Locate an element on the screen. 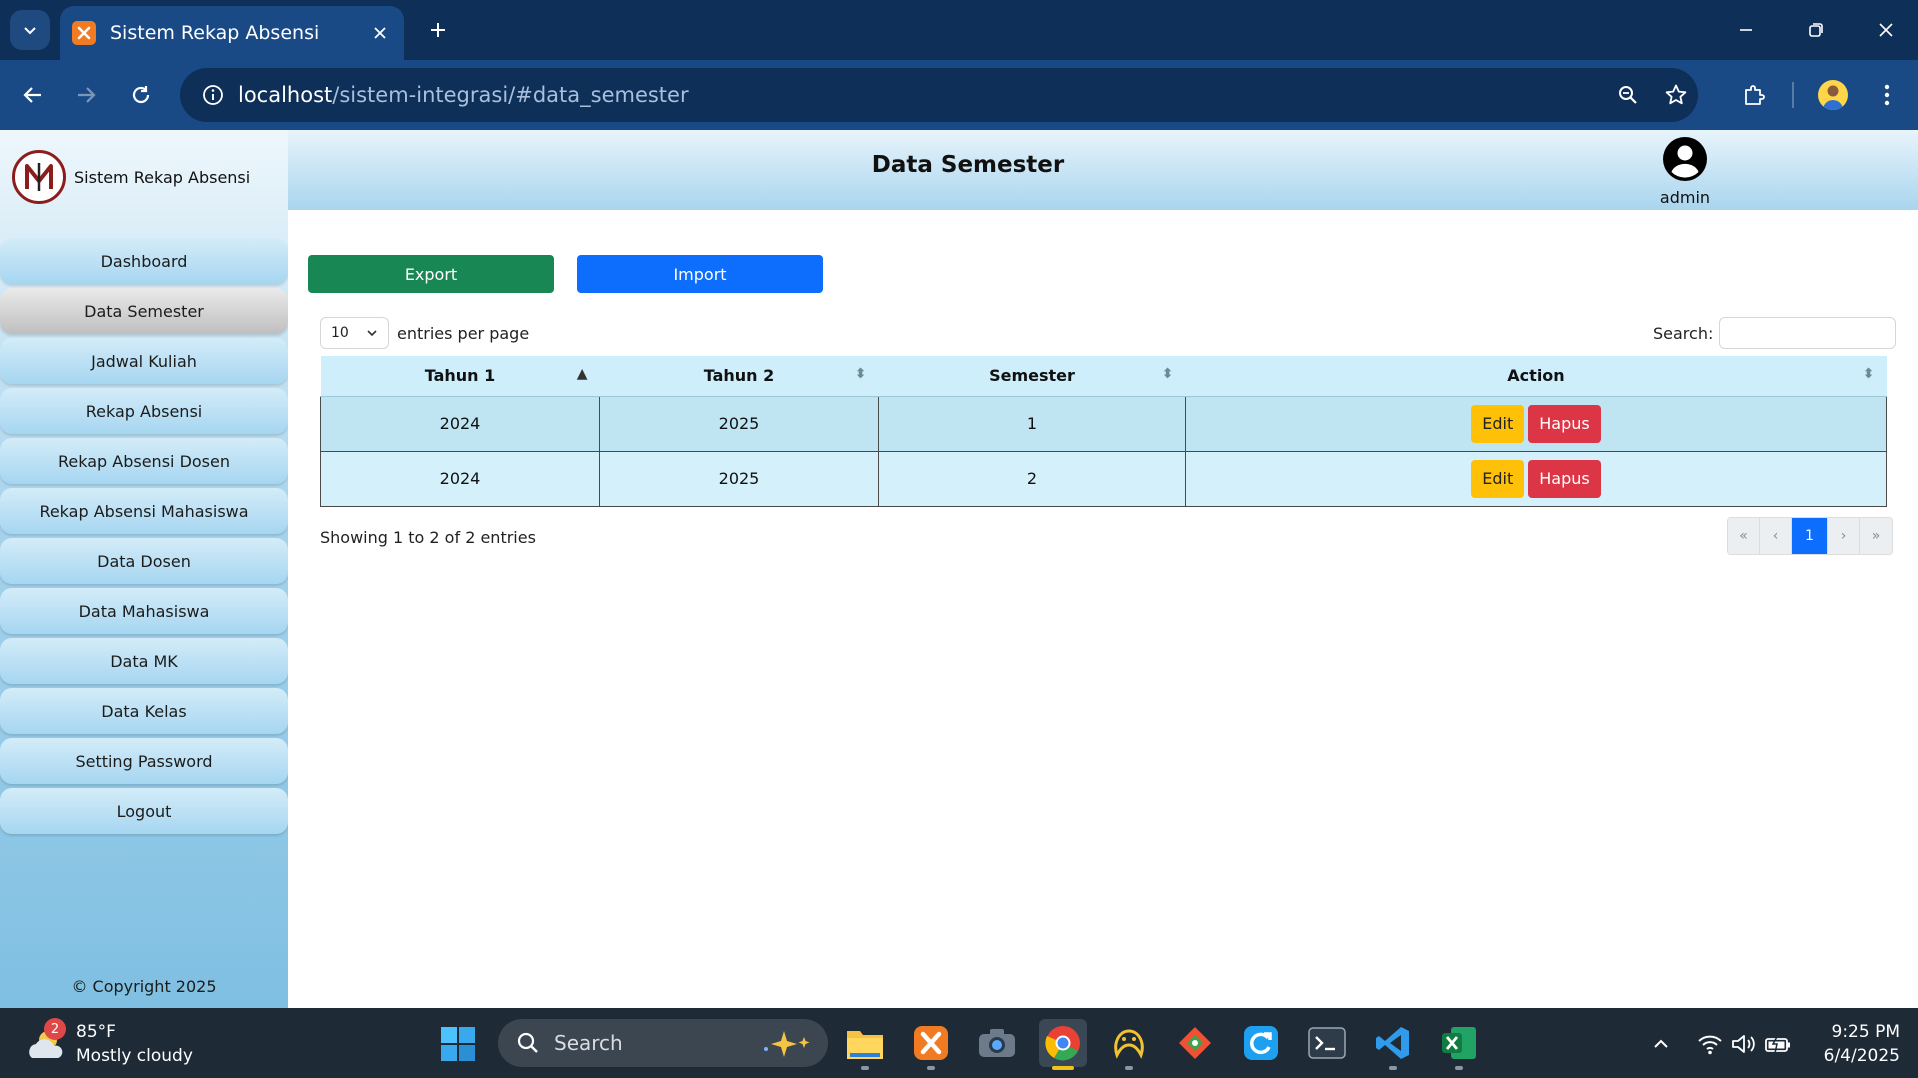 The width and height of the screenshot is (1918, 1078). file-explorer-icon is located at coordinates (865, 1044).